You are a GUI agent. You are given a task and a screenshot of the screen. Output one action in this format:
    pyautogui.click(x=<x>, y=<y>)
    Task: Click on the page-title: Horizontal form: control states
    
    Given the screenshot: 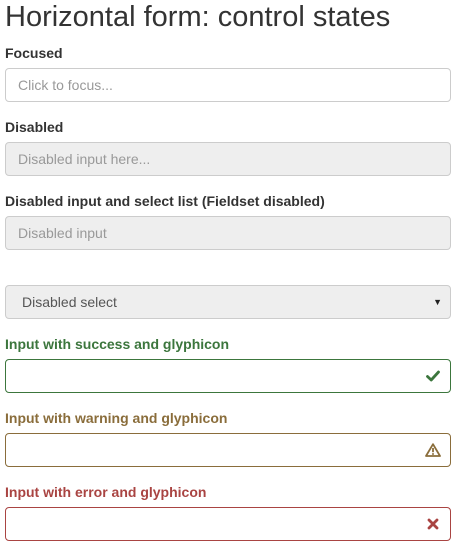 What is the action you would take?
    pyautogui.click(x=198, y=17)
    